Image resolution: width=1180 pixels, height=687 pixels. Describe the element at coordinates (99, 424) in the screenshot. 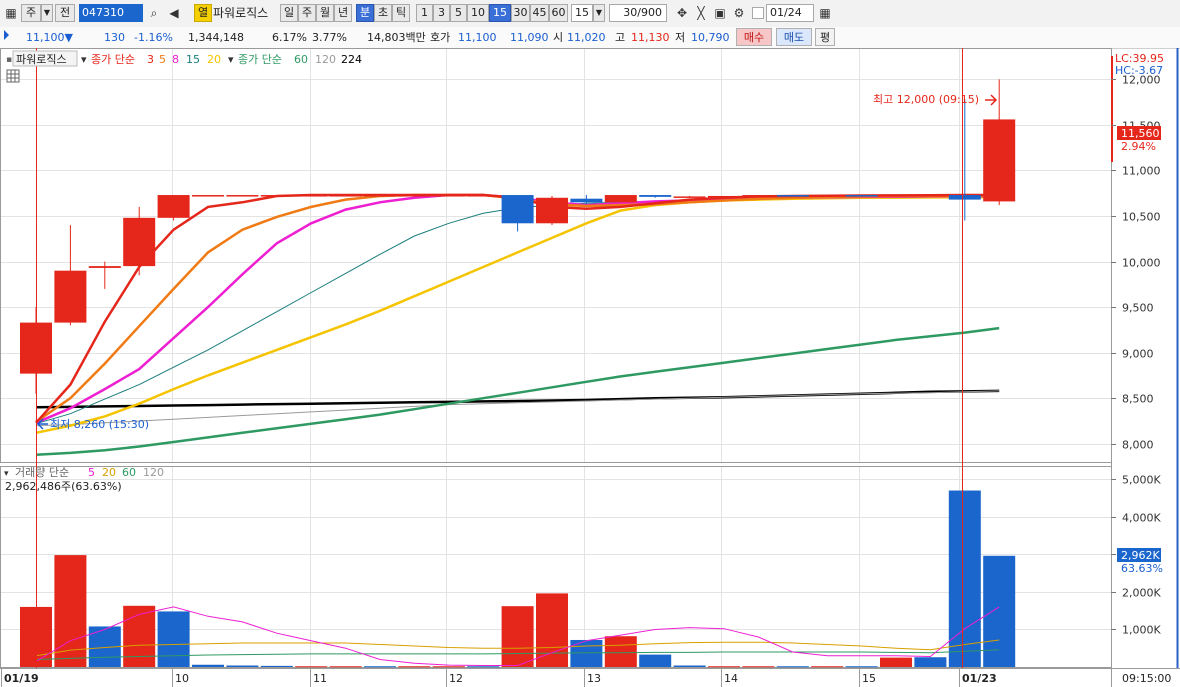

I see `low-annotation: 최저 8,260 (15:30)` at that location.